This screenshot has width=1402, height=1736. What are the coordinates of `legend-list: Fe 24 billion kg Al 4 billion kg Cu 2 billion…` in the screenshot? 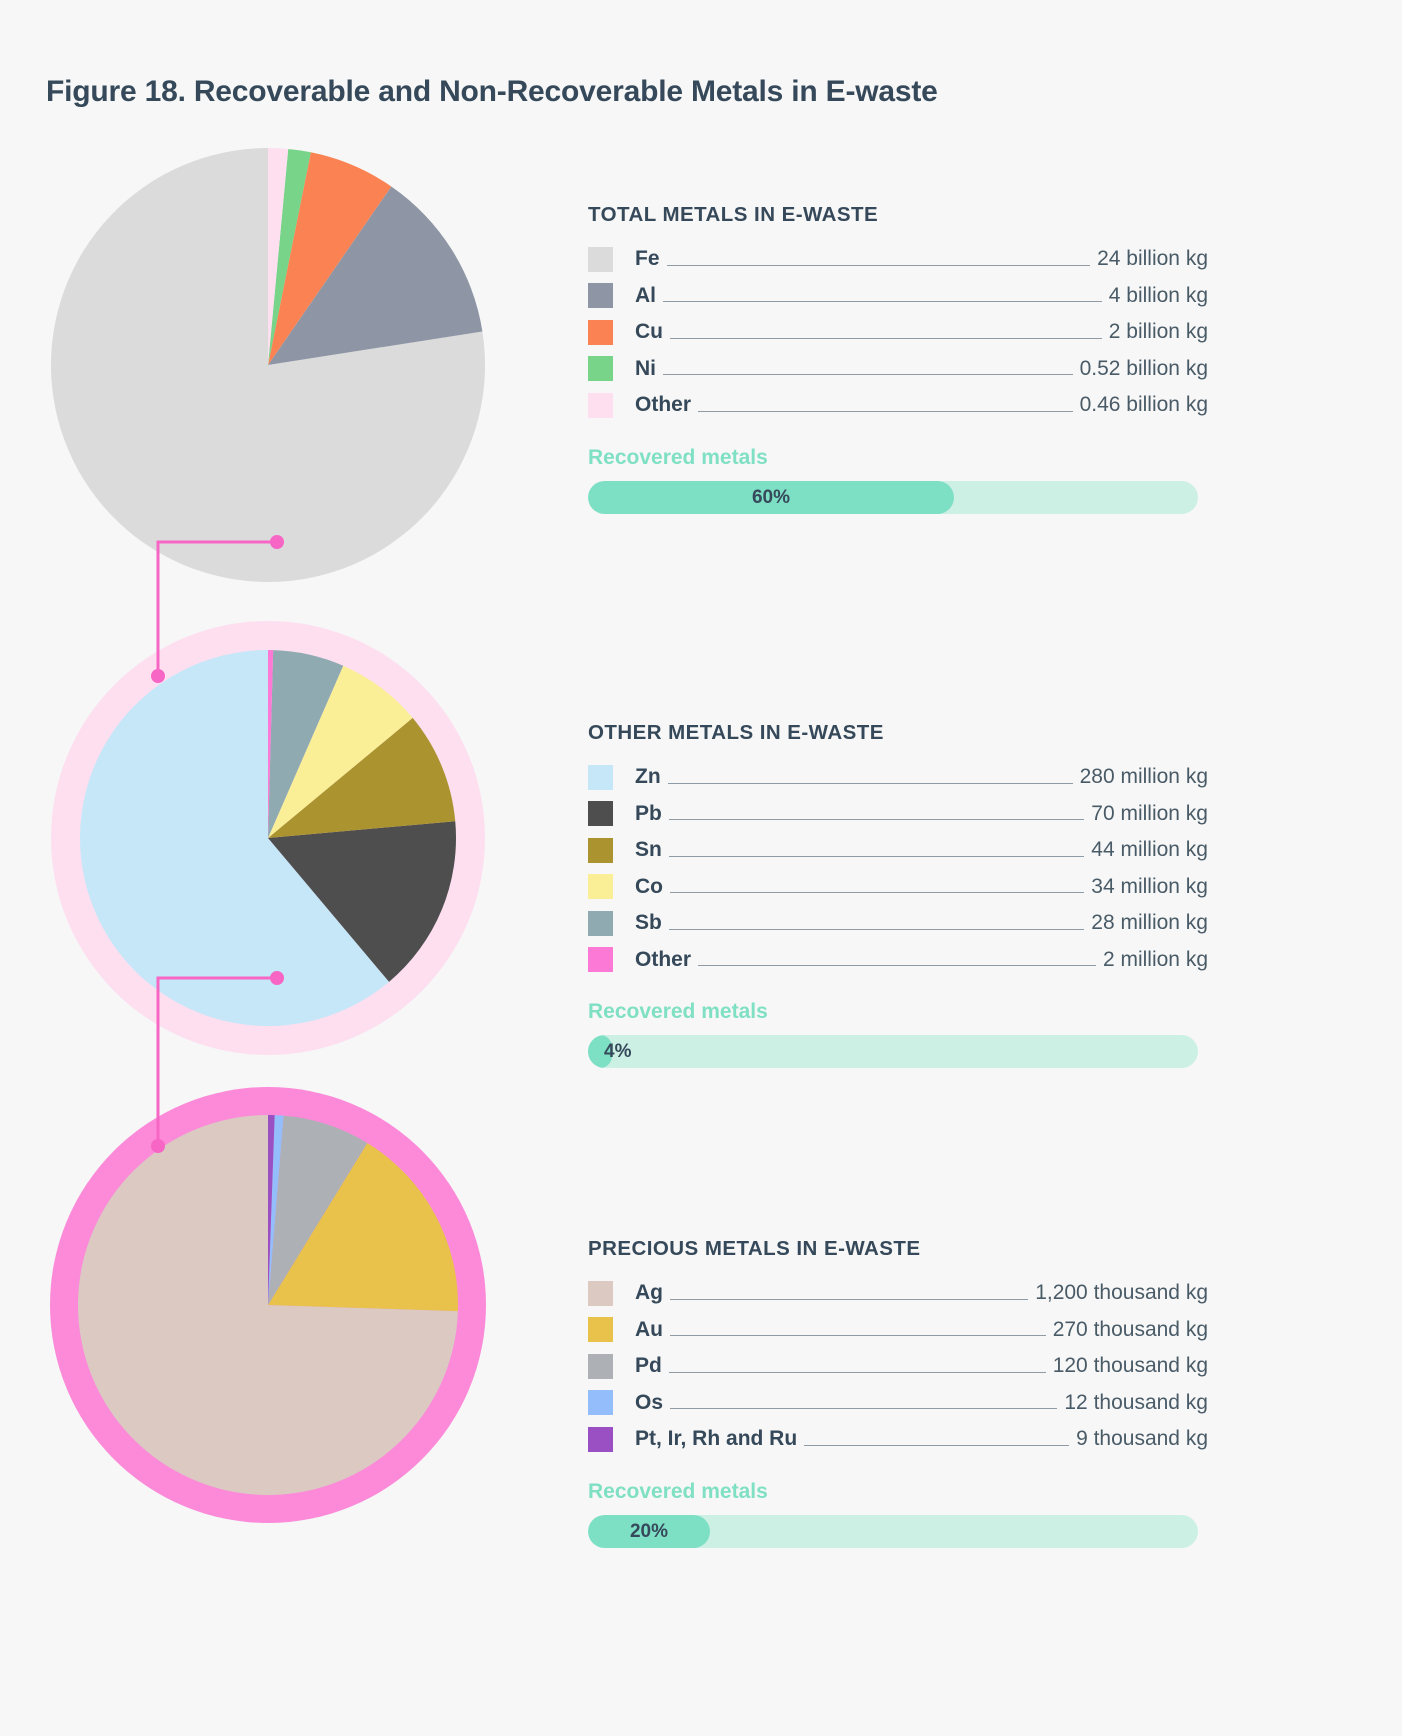 It's located at (898, 332).